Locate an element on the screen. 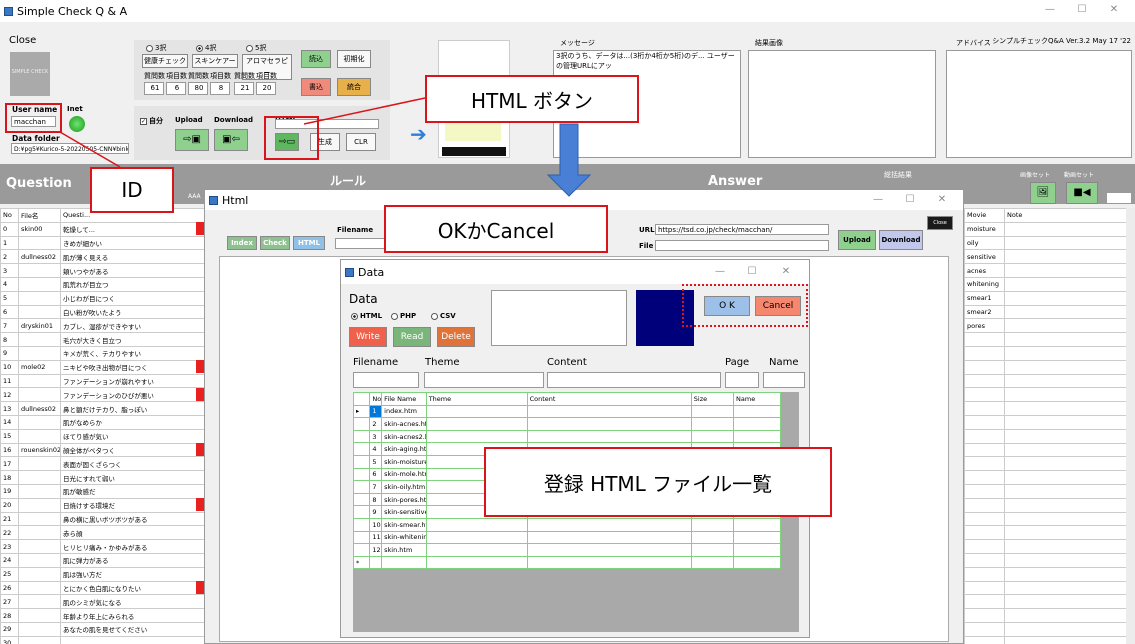 The image size is (1135, 644). highlight-user-name is located at coordinates (33, 118).